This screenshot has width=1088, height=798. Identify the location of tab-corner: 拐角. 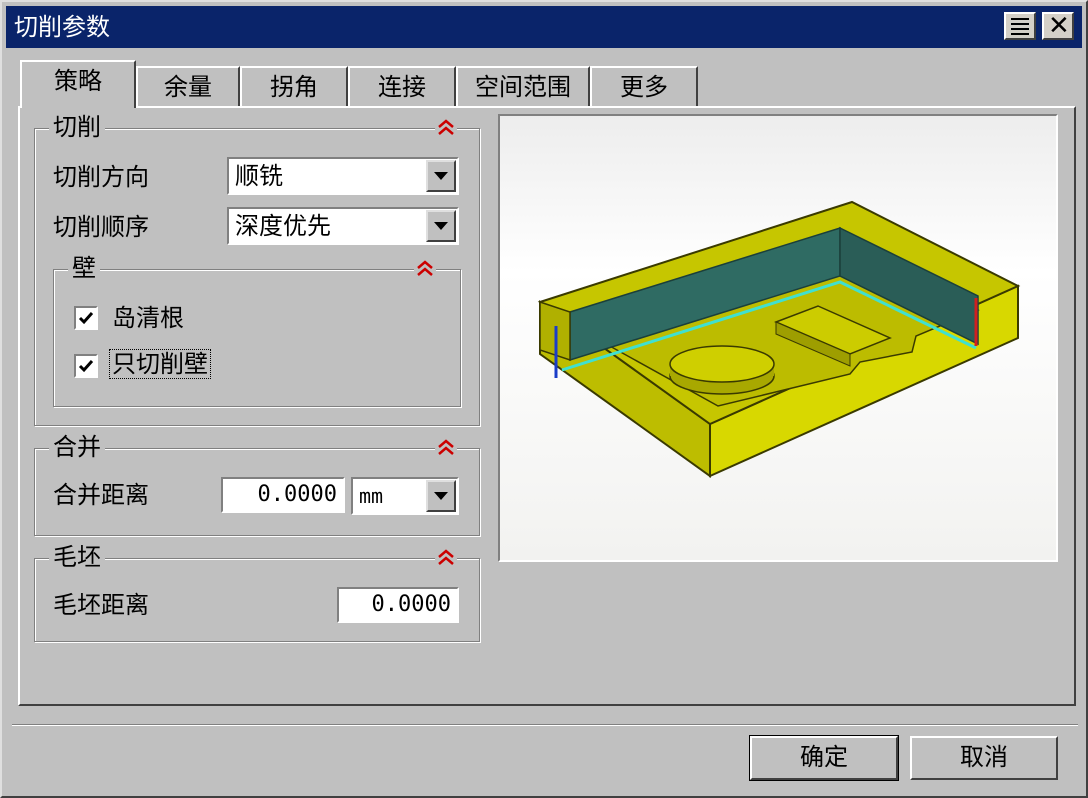
(294, 86).